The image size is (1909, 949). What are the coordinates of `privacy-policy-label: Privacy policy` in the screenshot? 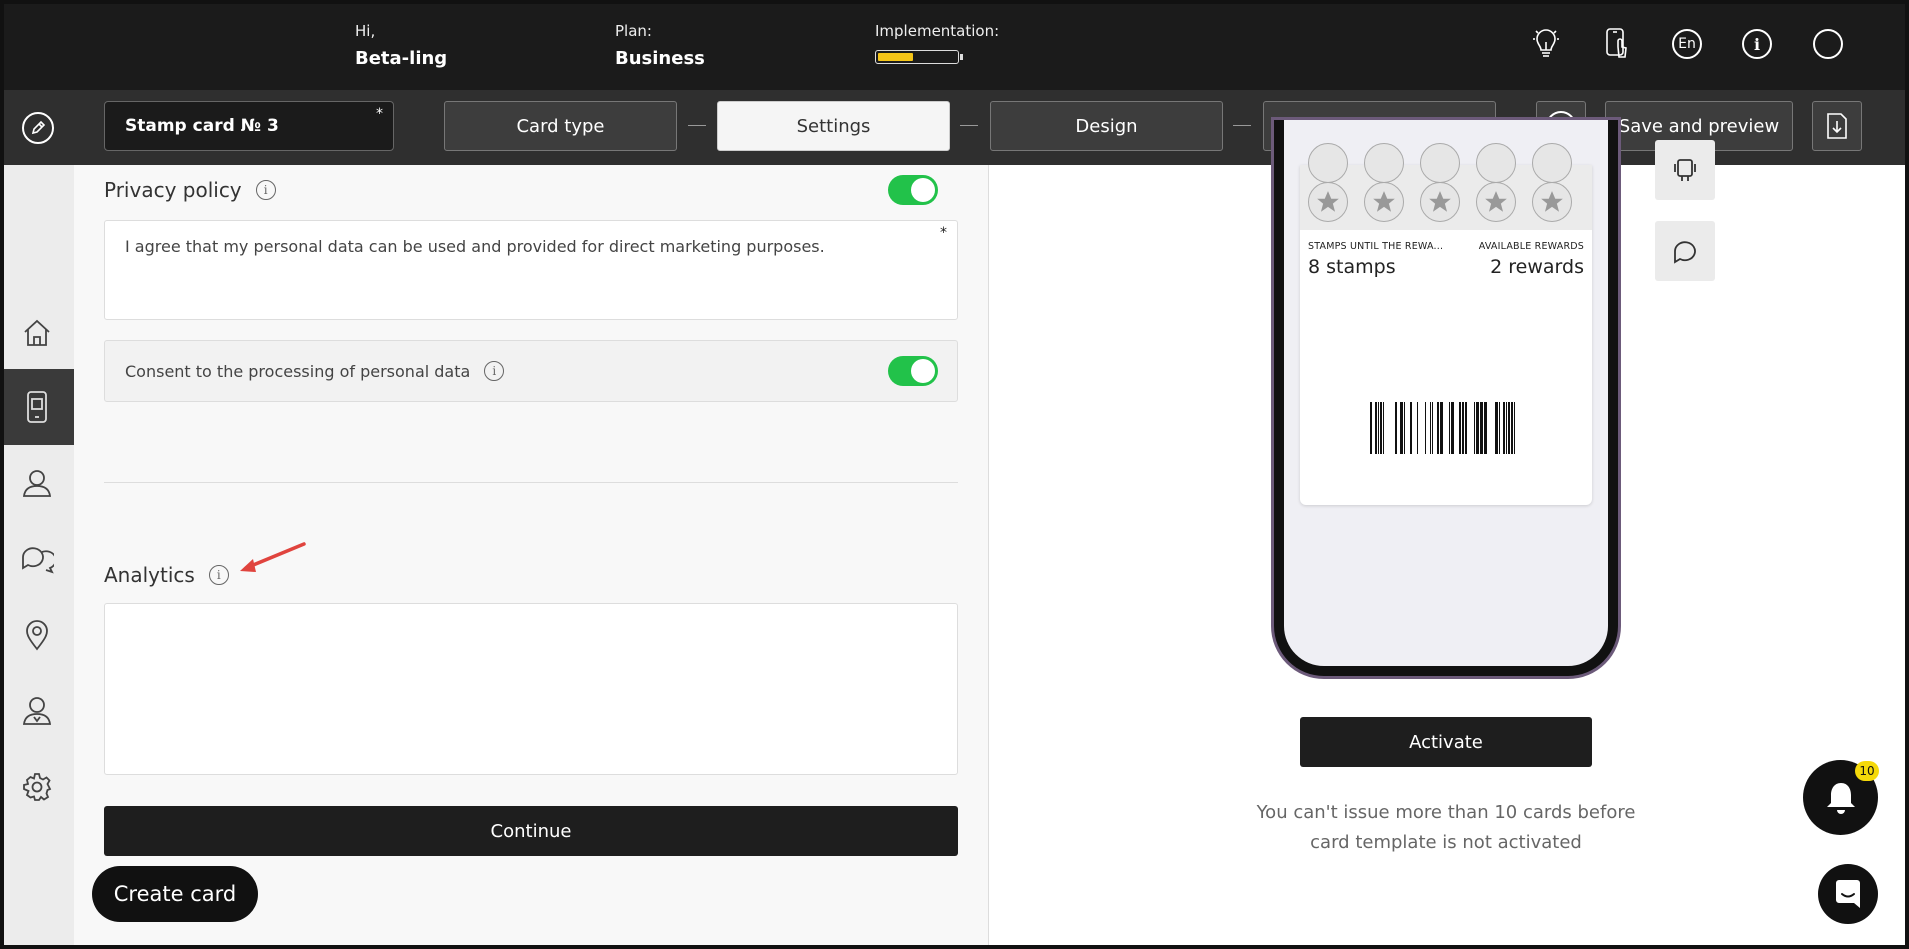 It's located at (173, 190).